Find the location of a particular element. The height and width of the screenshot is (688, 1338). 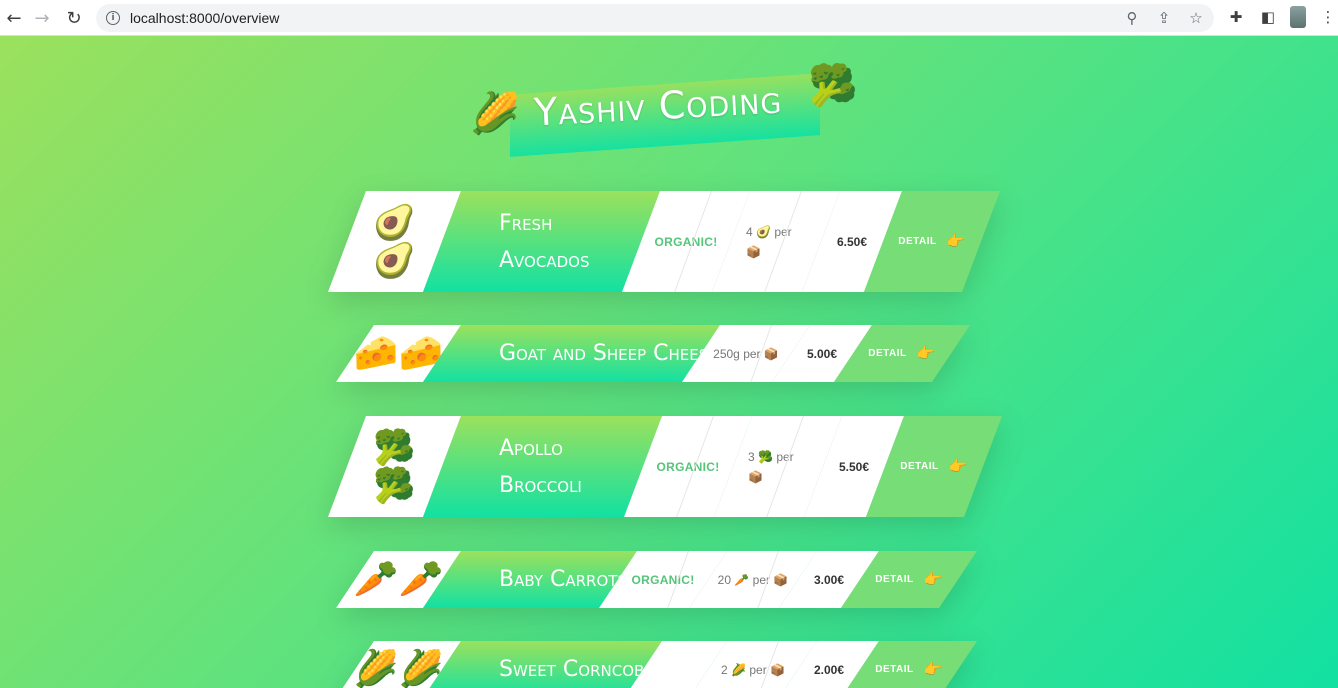

menu-icon: ⋮ is located at coordinates (1328, 17).